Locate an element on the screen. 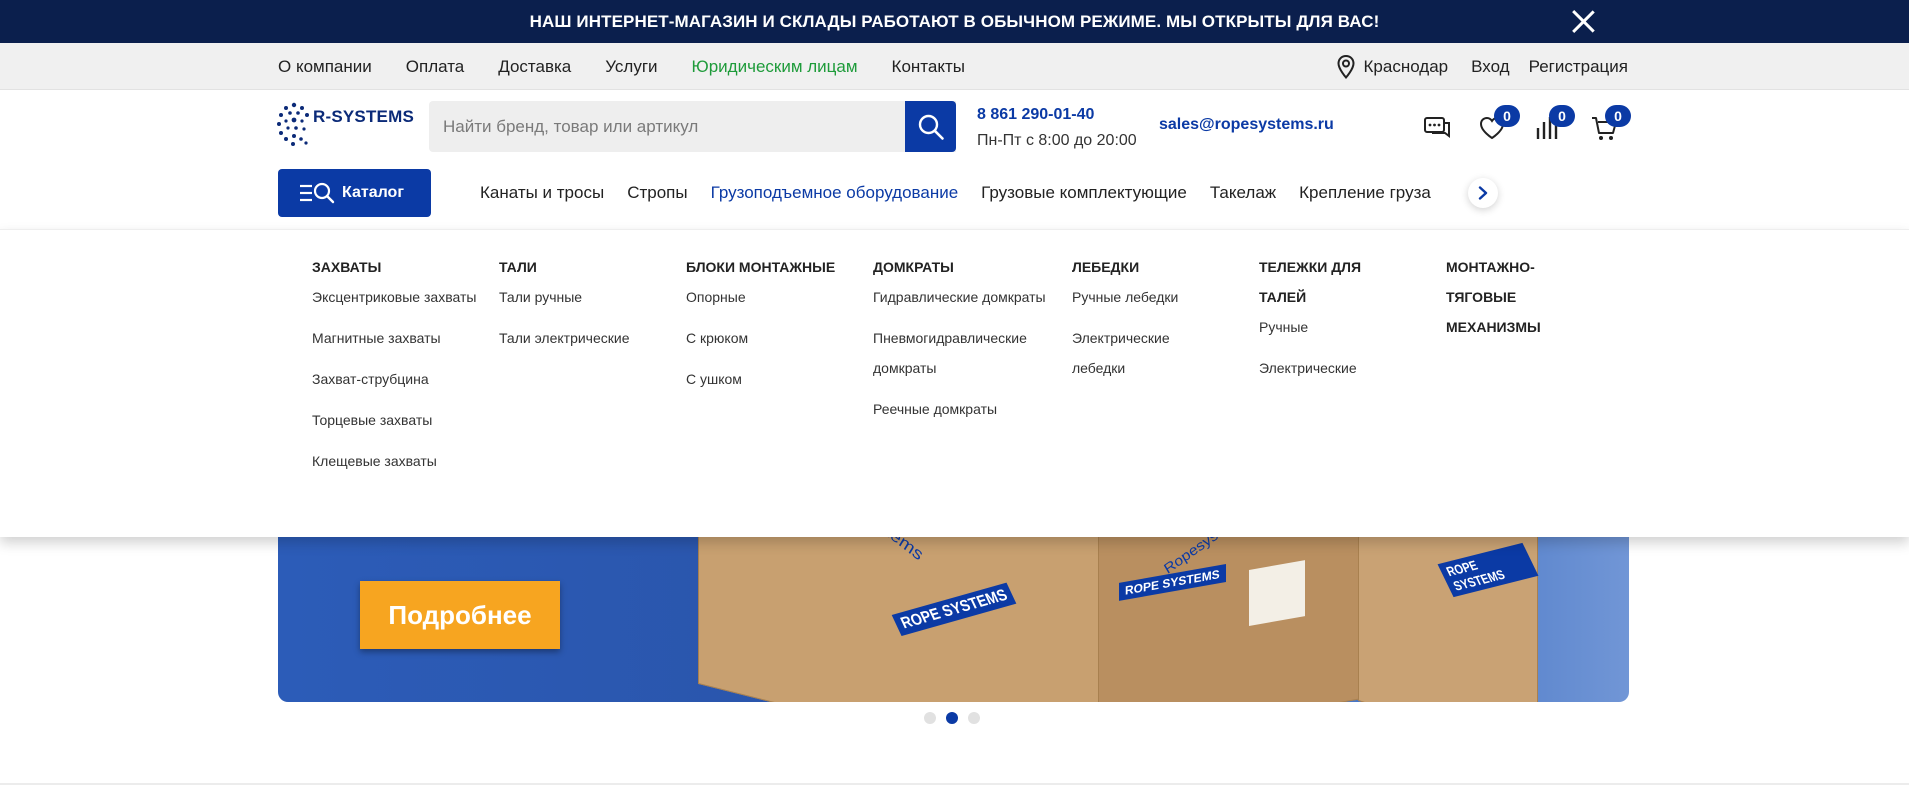  menu-column-hoist-trolleys: ТЕЛЕЖКИ ДЛЯ ТАЛЕЙ Ручные Электрические is located at coordinates (1319, 323).